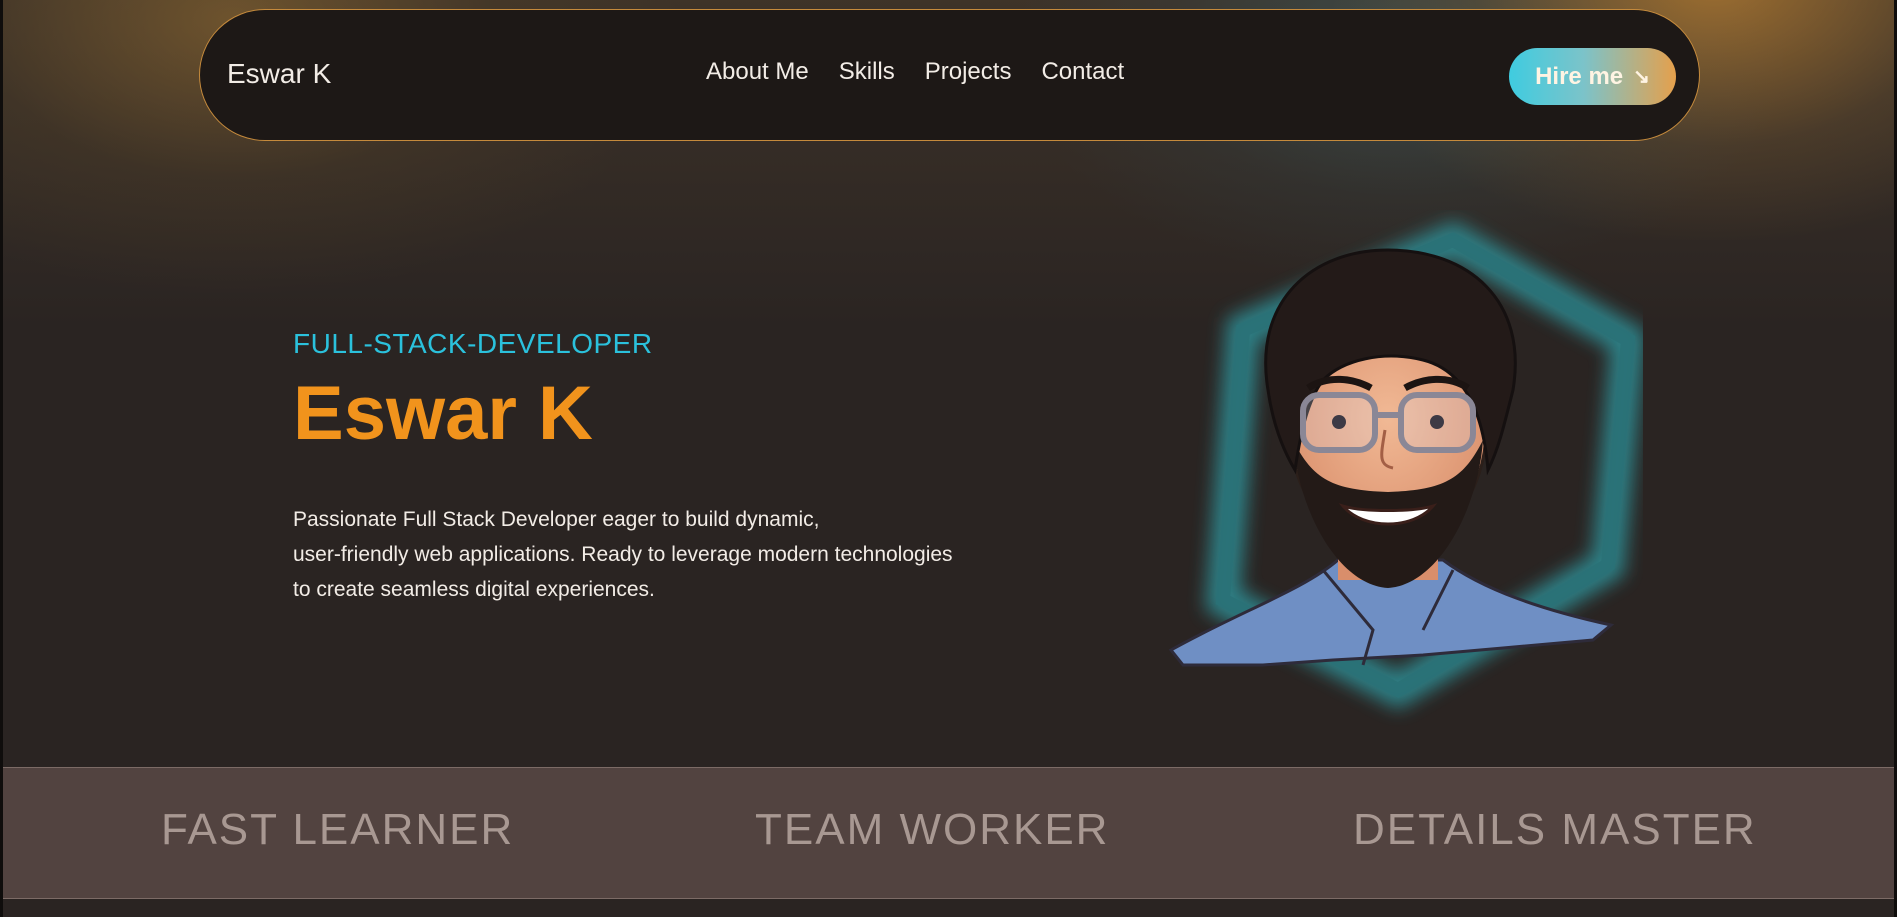 The height and width of the screenshot is (917, 1897). I want to click on traits-band: FAST LEARNER TEAM WORKER DETAILS MASTER, so click(948, 833).